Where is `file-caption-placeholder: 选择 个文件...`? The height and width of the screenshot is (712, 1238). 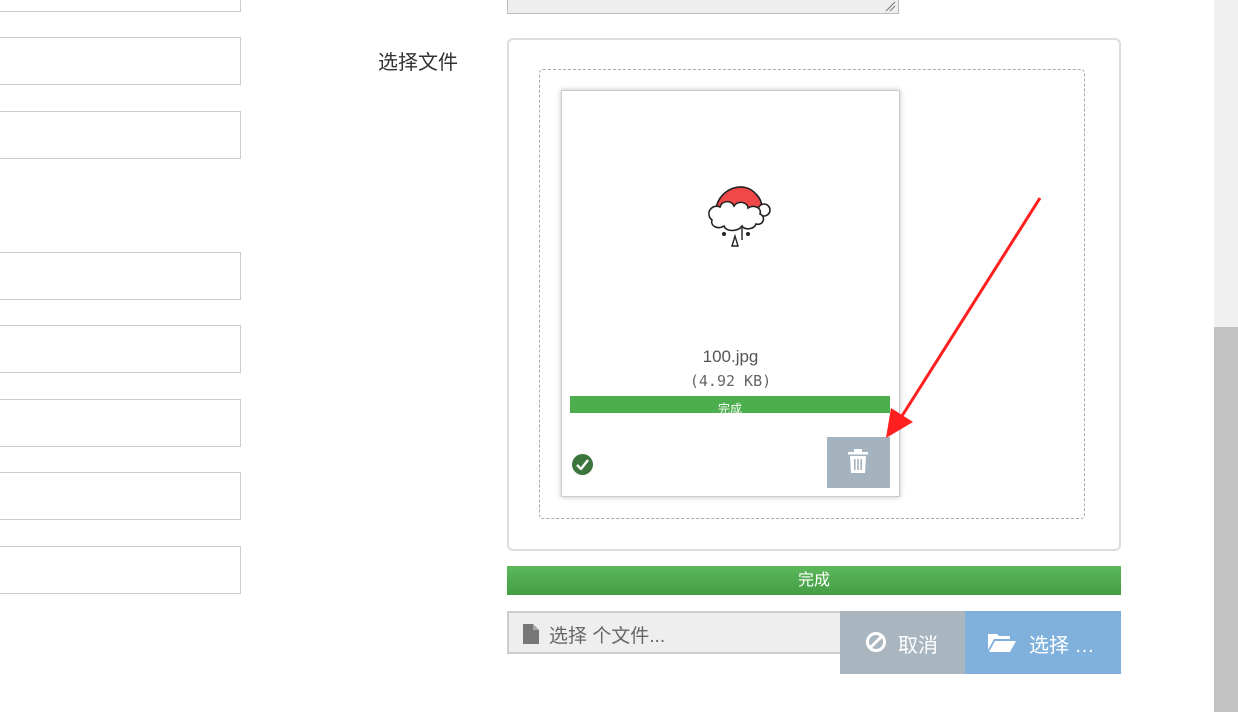 file-caption-placeholder: 选择 个文件... is located at coordinates (607, 636).